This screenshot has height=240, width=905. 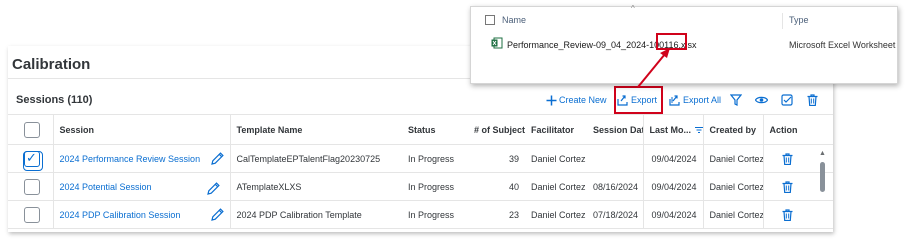 I want to click on annotation-arrow, so click(x=653, y=68).